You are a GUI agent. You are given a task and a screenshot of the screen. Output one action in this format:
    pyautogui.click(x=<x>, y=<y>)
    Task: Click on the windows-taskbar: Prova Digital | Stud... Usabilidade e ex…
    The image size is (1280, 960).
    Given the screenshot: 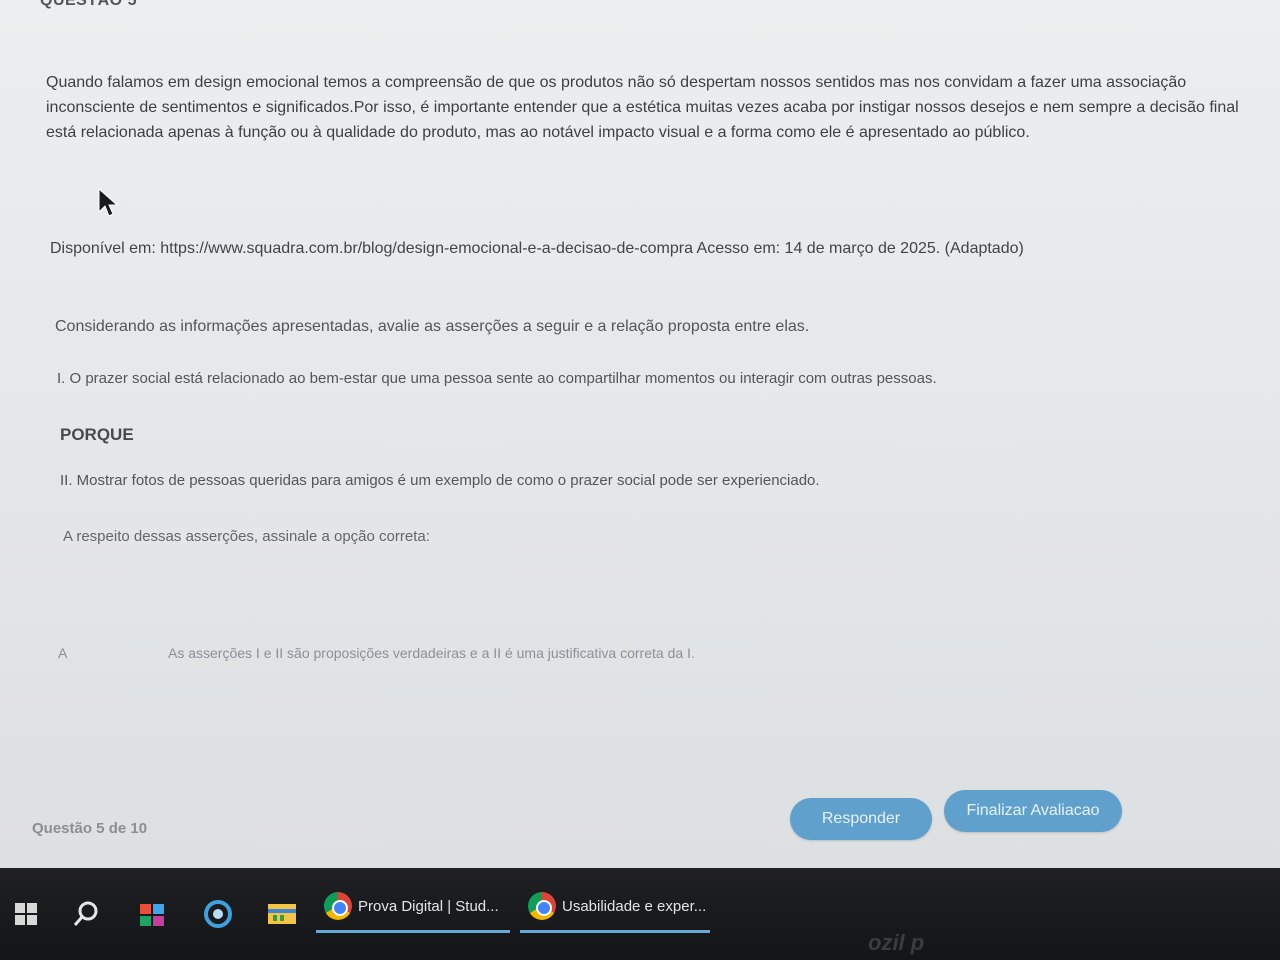 What is the action you would take?
    pyautogui.click(x=640, y=914)
    